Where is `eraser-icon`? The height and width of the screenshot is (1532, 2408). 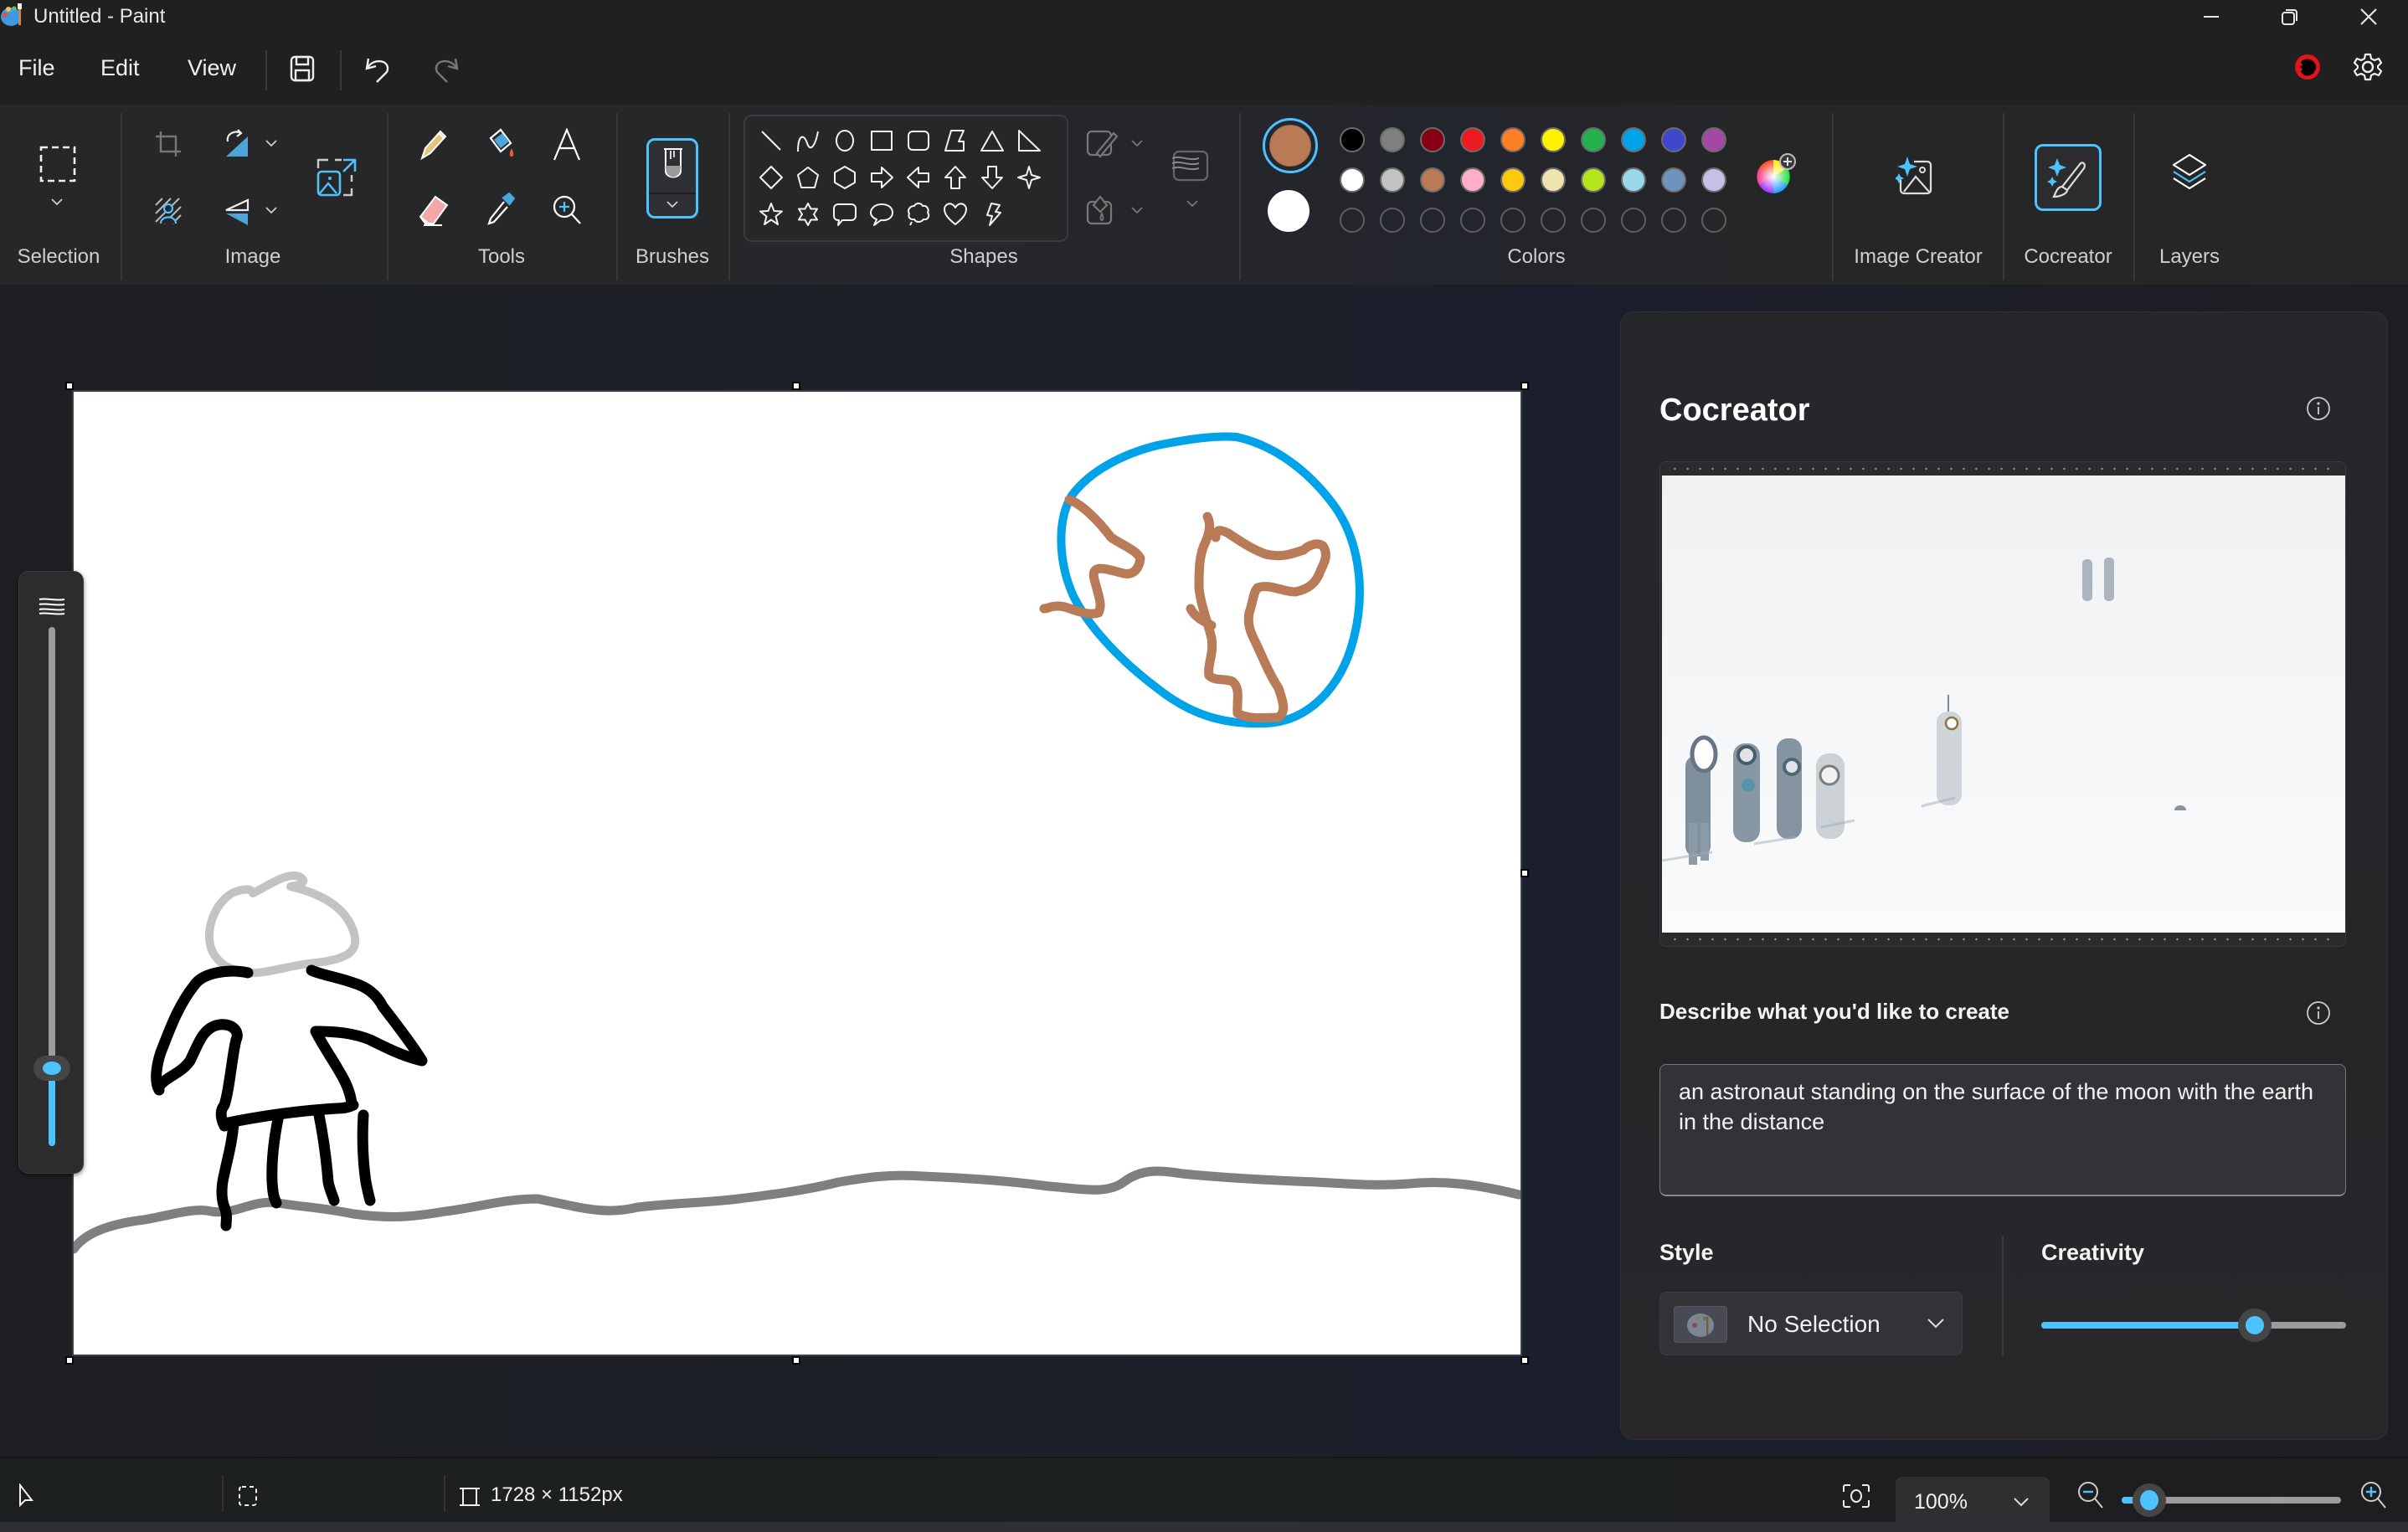 eraser-icon is located at coordinates (433, 210).